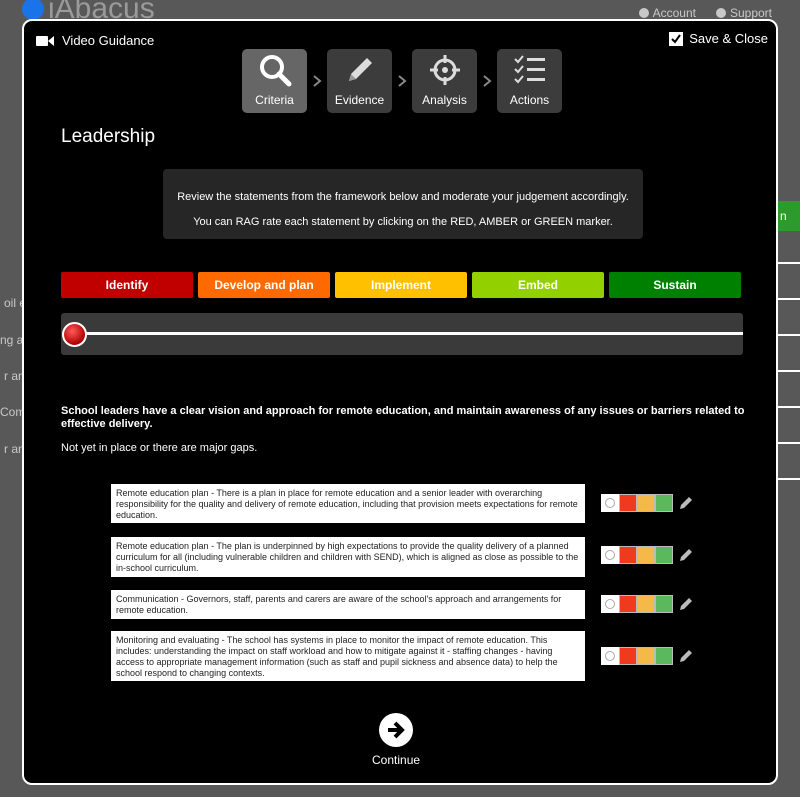 The width and height of the screenshot is (800, 797). What do you see at coordinates (406, 333) in the screenshot?
I see `slider-line` at bounding box center [406, 333].